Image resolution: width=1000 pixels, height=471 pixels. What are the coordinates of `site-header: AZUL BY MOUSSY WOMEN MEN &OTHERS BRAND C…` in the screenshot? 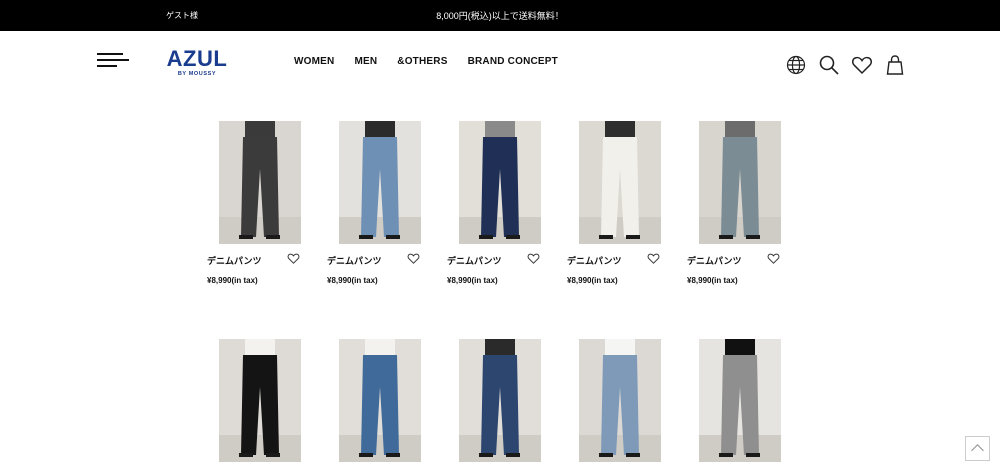 It's located at (500, 62).